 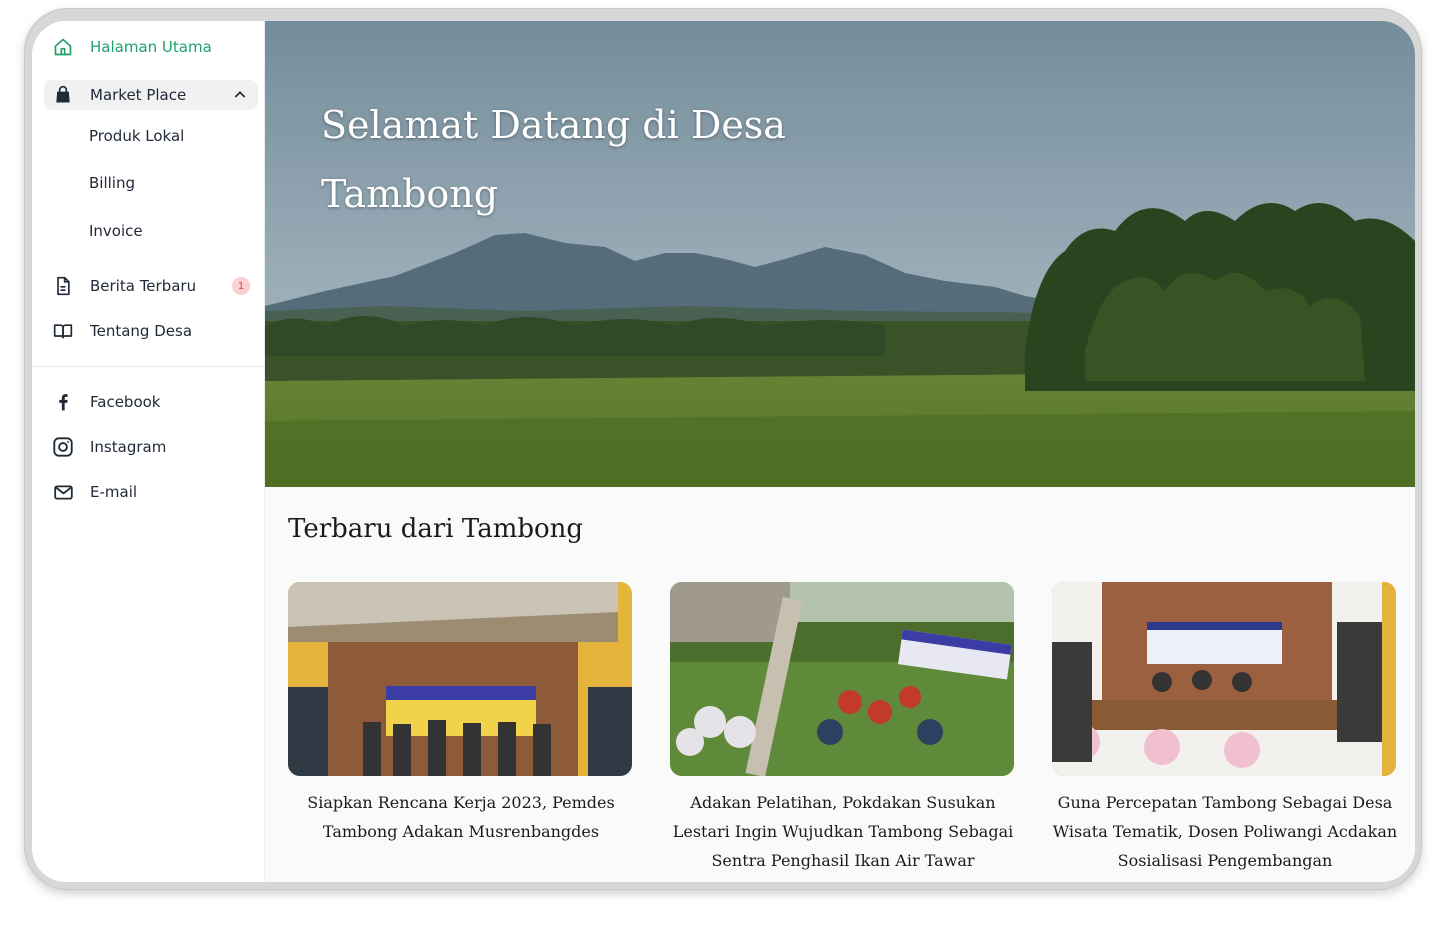 What do you see at coordinates (63, 47) in the screenshot?
I see `home-icon` at bounding box center [63, 47].